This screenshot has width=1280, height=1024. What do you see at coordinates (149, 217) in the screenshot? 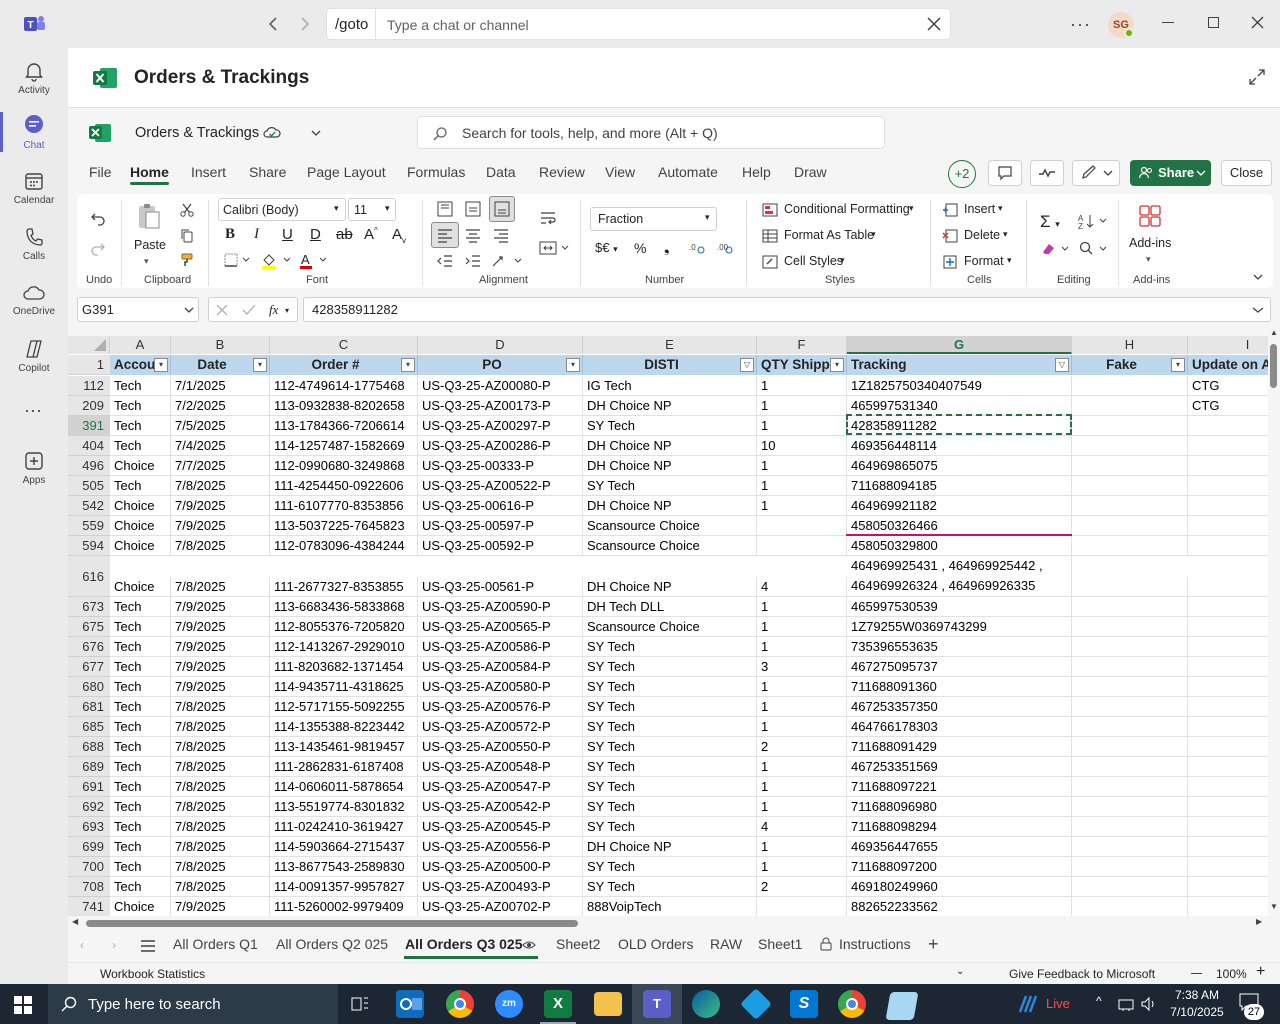
I see `paste-icon` at bounding box center [149, 217].